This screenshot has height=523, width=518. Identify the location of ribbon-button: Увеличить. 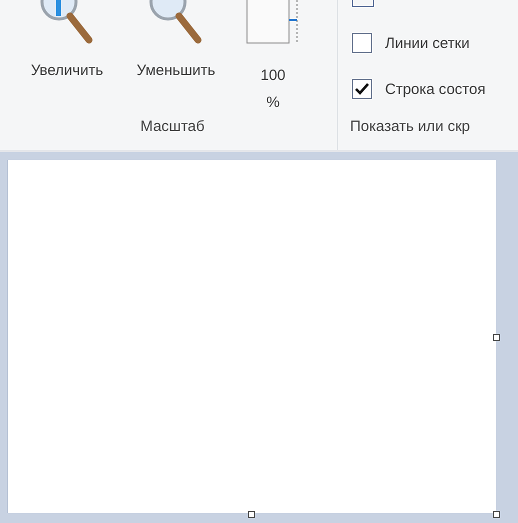
(67, 59).